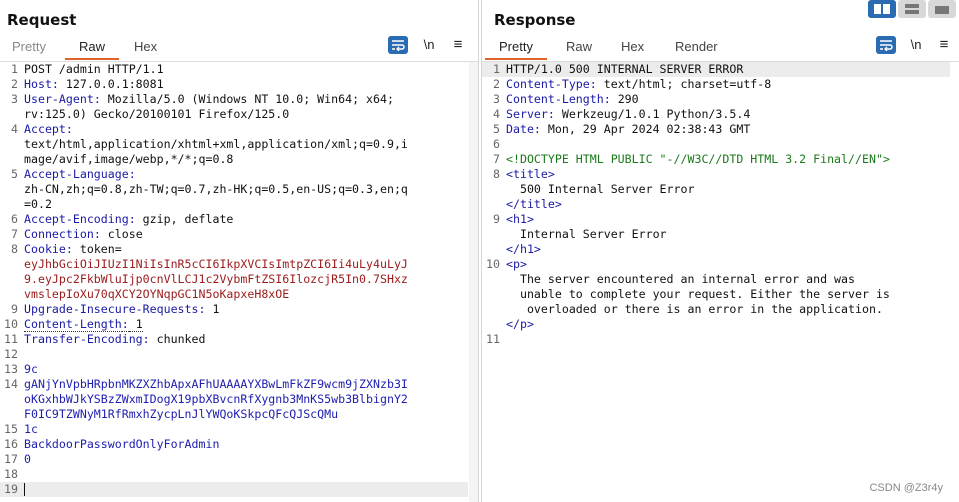  I want to click on code-line: 11, so click(716, 339).